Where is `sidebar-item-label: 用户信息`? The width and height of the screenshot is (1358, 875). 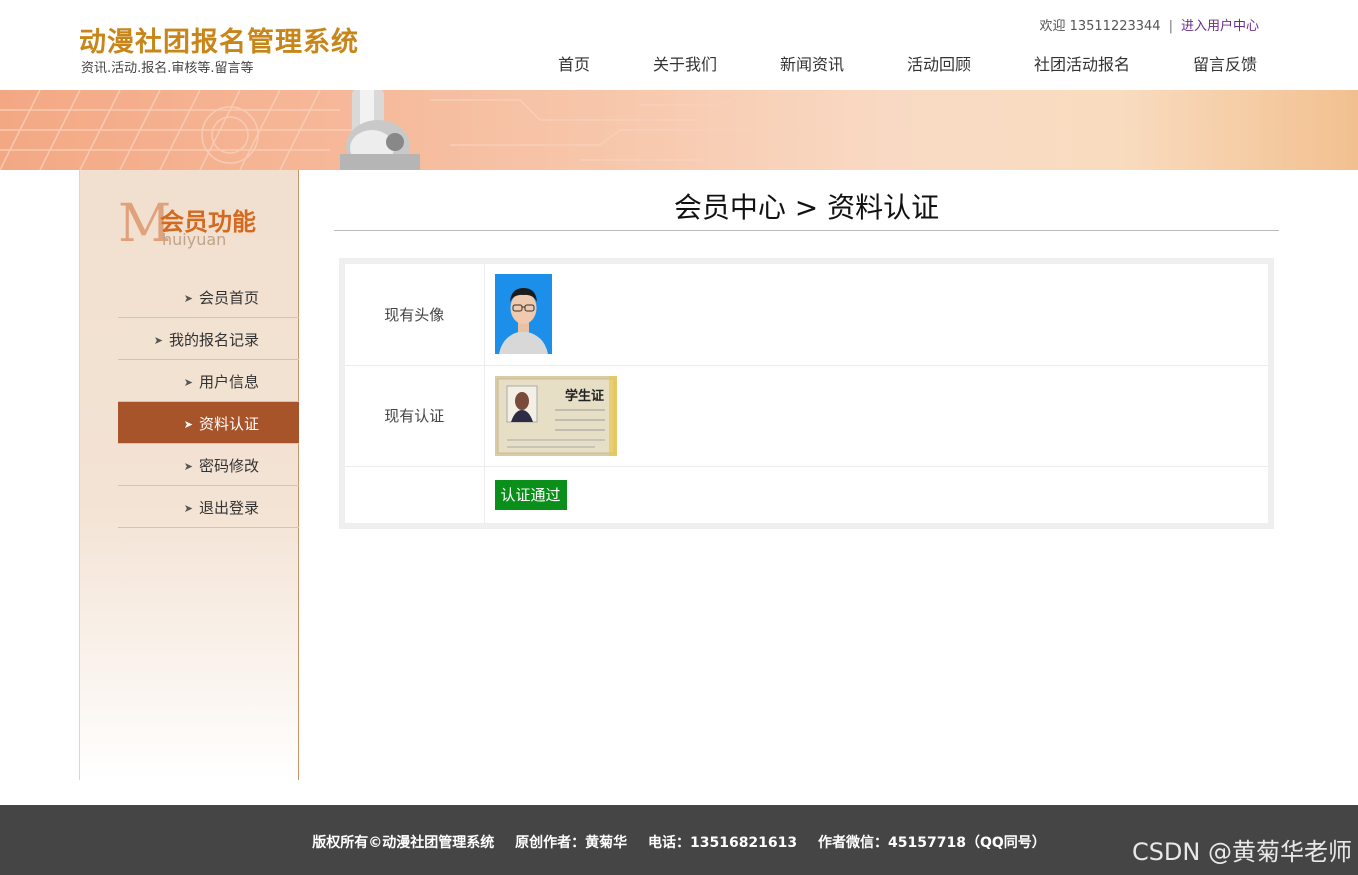
sidebar-item-label: 用户信息 is located at coordinates (228, 382).